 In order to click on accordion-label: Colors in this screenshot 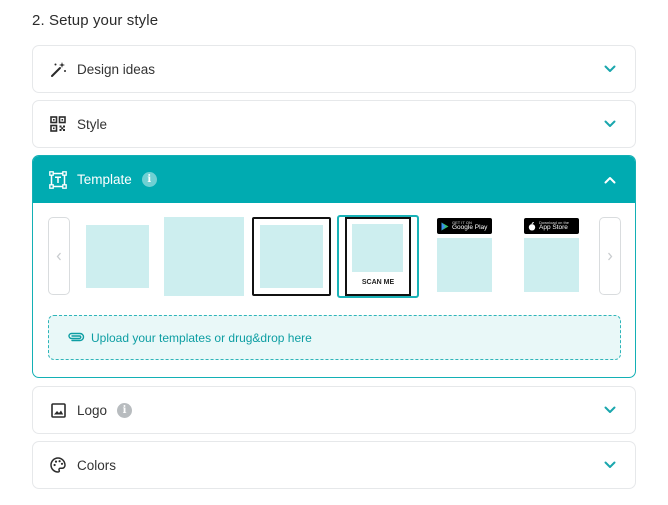, I will do `click(97, 465)`.